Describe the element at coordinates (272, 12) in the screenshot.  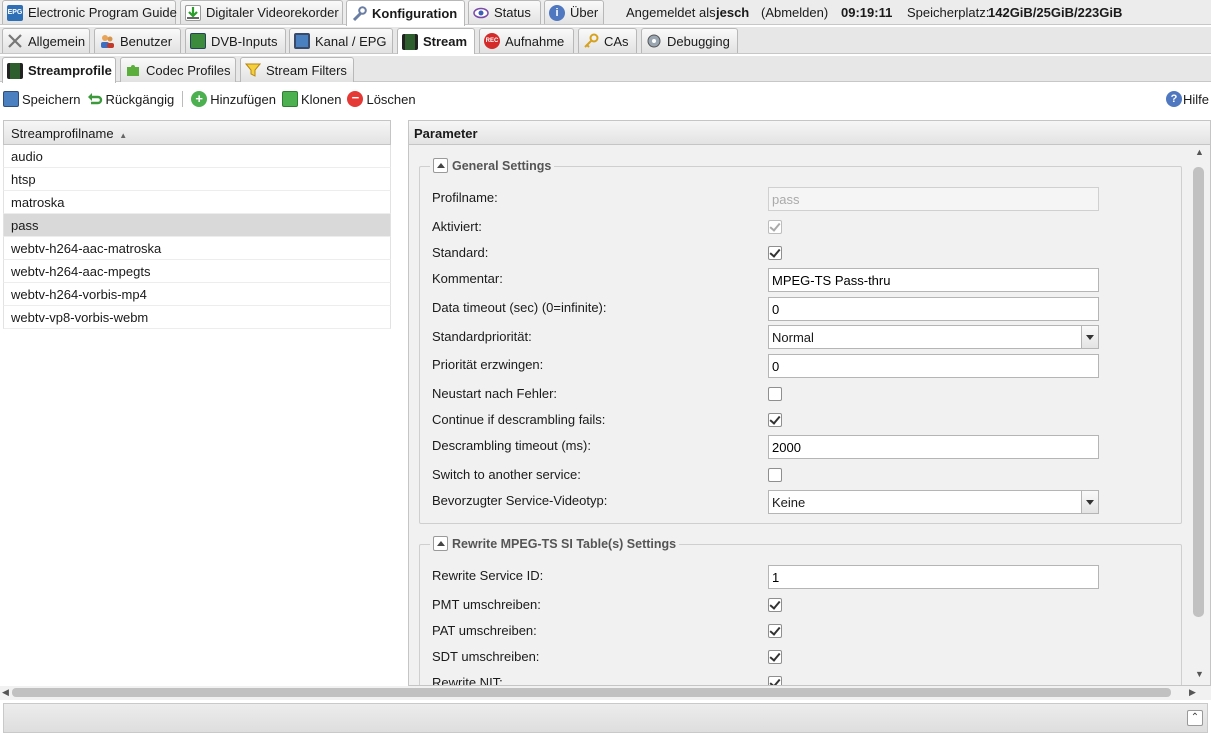
I see `tab-label: Digitaler Videorekorder` at that location.